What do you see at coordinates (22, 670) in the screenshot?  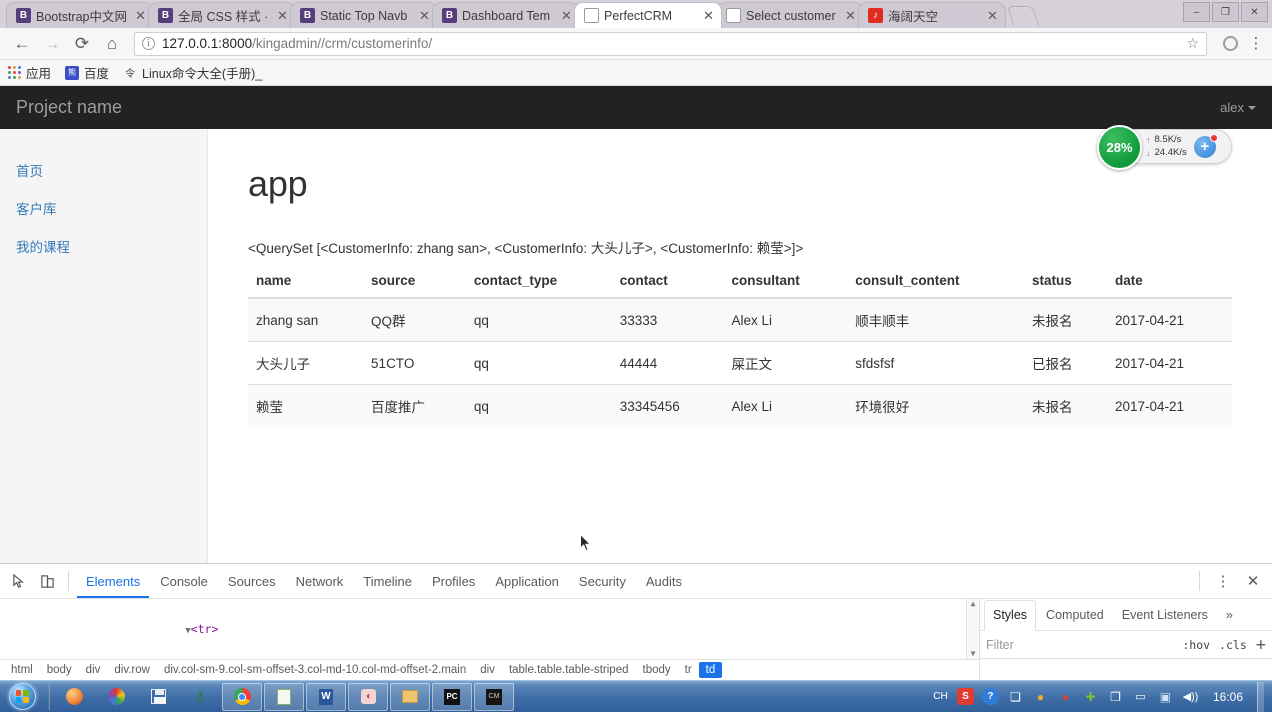 I see `crumb-html: html` at bounding box center [22, 670].